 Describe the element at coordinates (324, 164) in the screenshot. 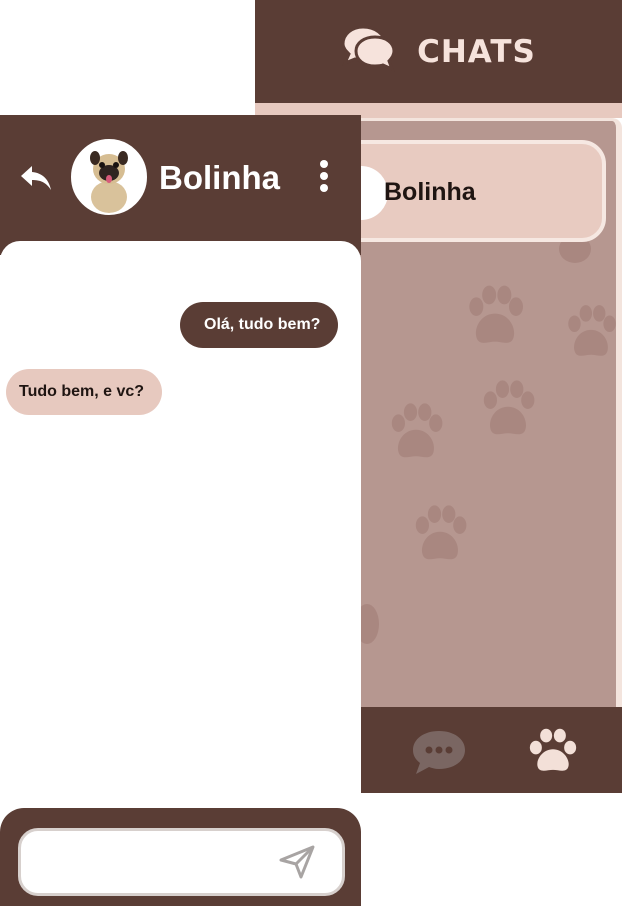

I see `kebab-menu-icon` at that location.